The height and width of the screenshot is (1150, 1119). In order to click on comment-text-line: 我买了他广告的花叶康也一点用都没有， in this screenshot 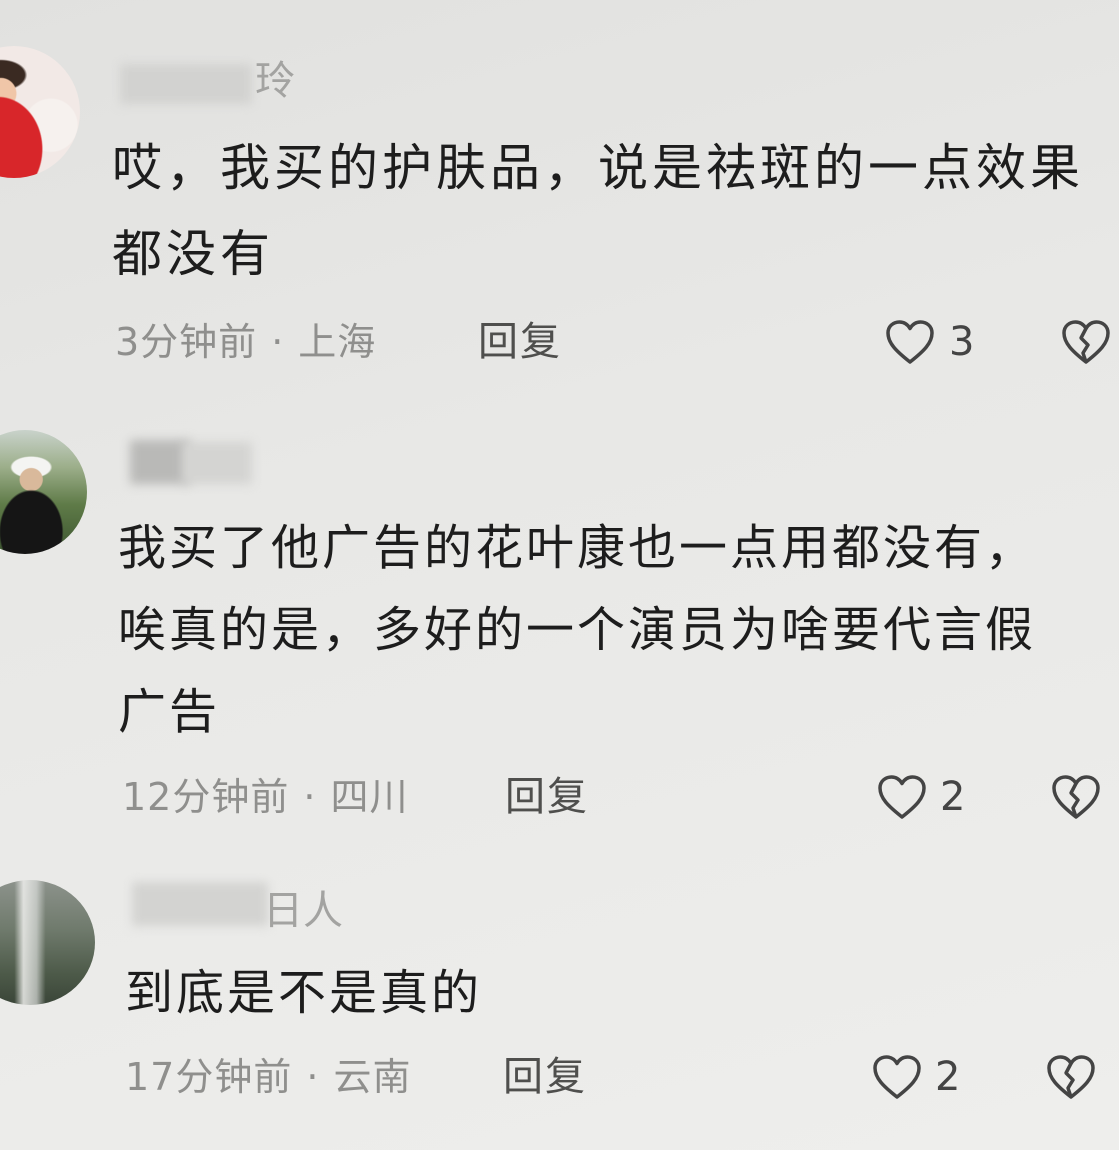, I will do `click(577, 548)`.